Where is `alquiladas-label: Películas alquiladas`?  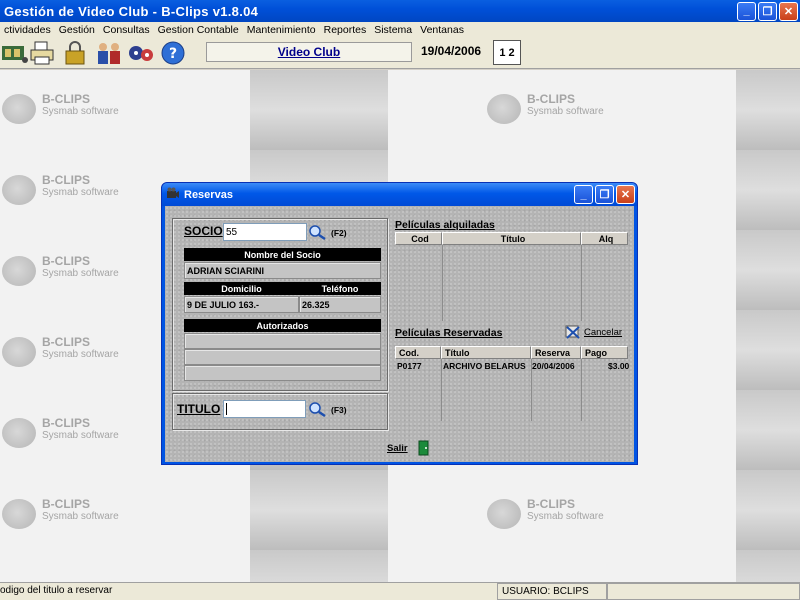 alquiladas-label: Películas alquiladas is located at coordinates (445, 225).